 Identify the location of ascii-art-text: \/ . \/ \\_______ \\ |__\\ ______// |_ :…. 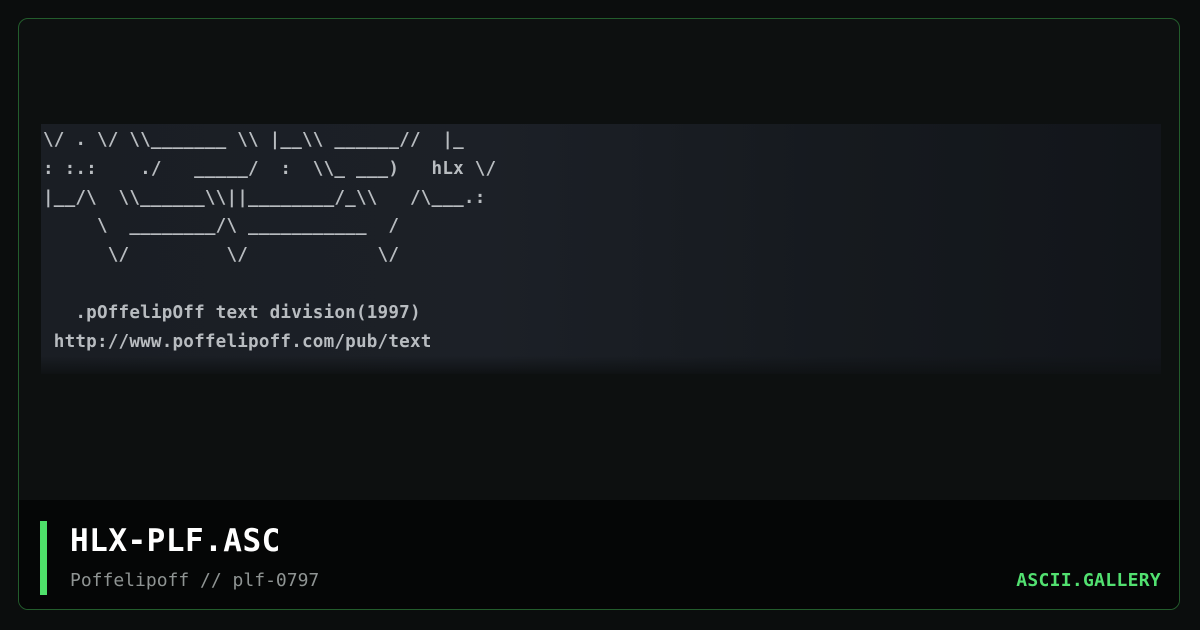
(270, 241).